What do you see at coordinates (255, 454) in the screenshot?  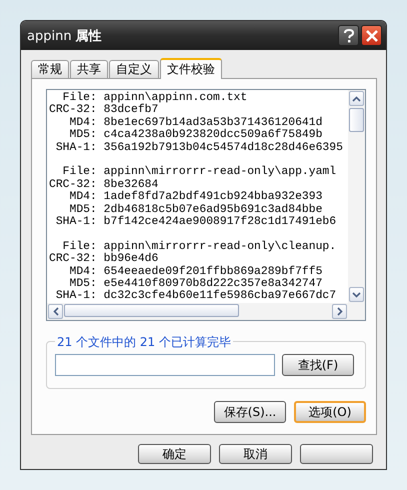 I see `dialog-button: 取消` at bounding box center [255, 454].